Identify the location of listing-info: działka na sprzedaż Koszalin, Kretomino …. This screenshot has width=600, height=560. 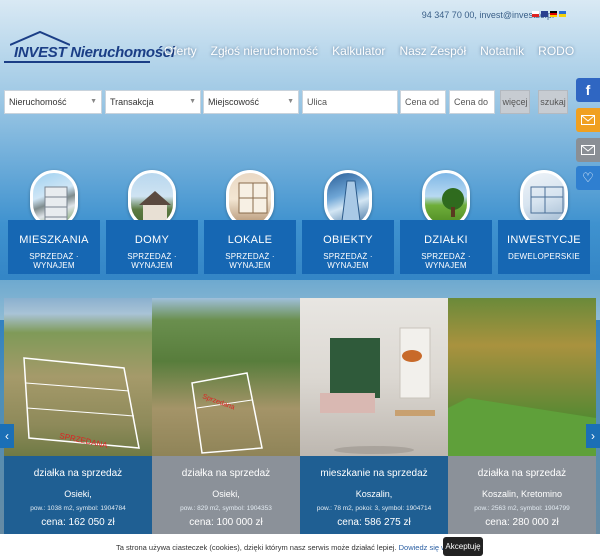
(522, 495).